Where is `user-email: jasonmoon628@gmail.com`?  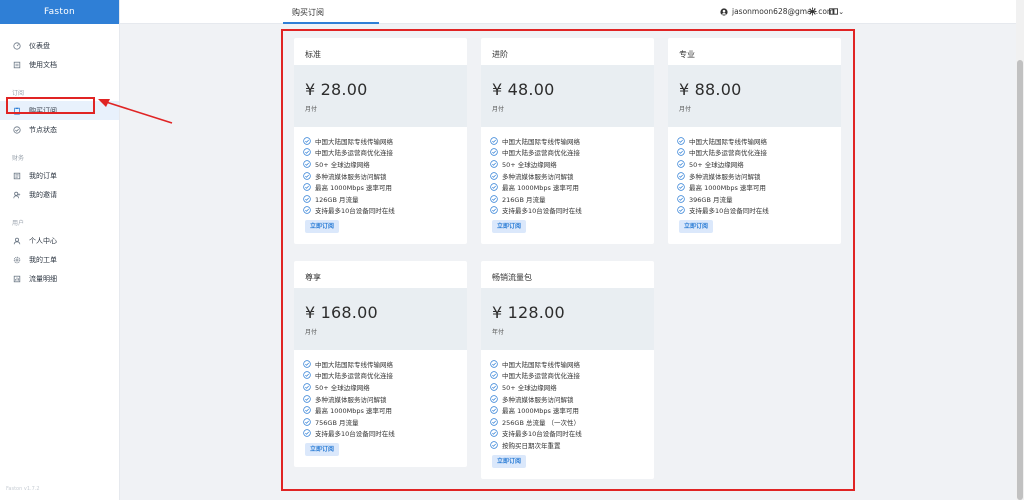
user-email: jasonmoon628@gmail.com is located at coordinates (783, 11).